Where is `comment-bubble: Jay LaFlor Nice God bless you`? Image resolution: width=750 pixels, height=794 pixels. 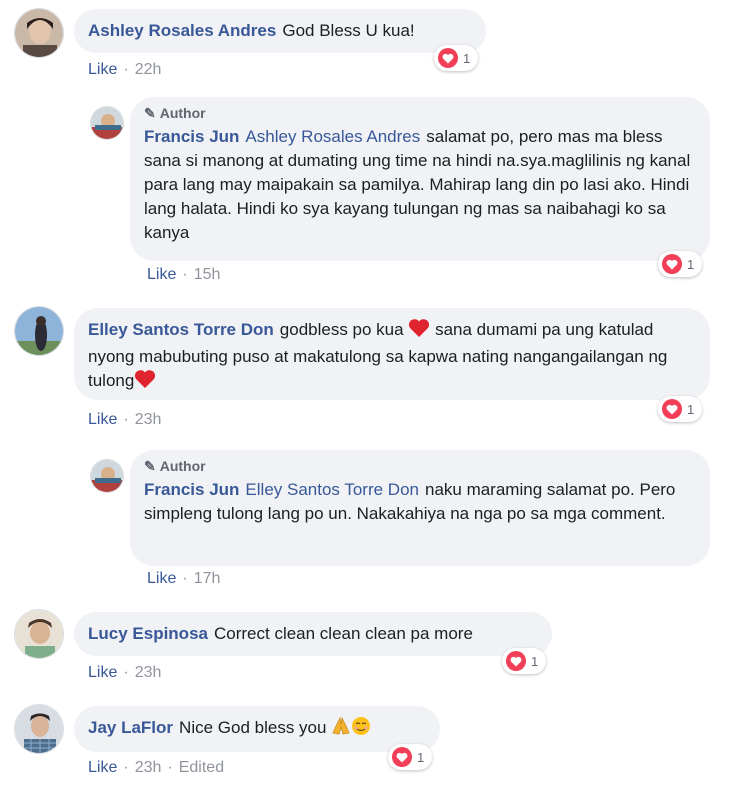
comment-bubble: Jay LaFlor Nice God bless you is located at coordinates (257, 729).